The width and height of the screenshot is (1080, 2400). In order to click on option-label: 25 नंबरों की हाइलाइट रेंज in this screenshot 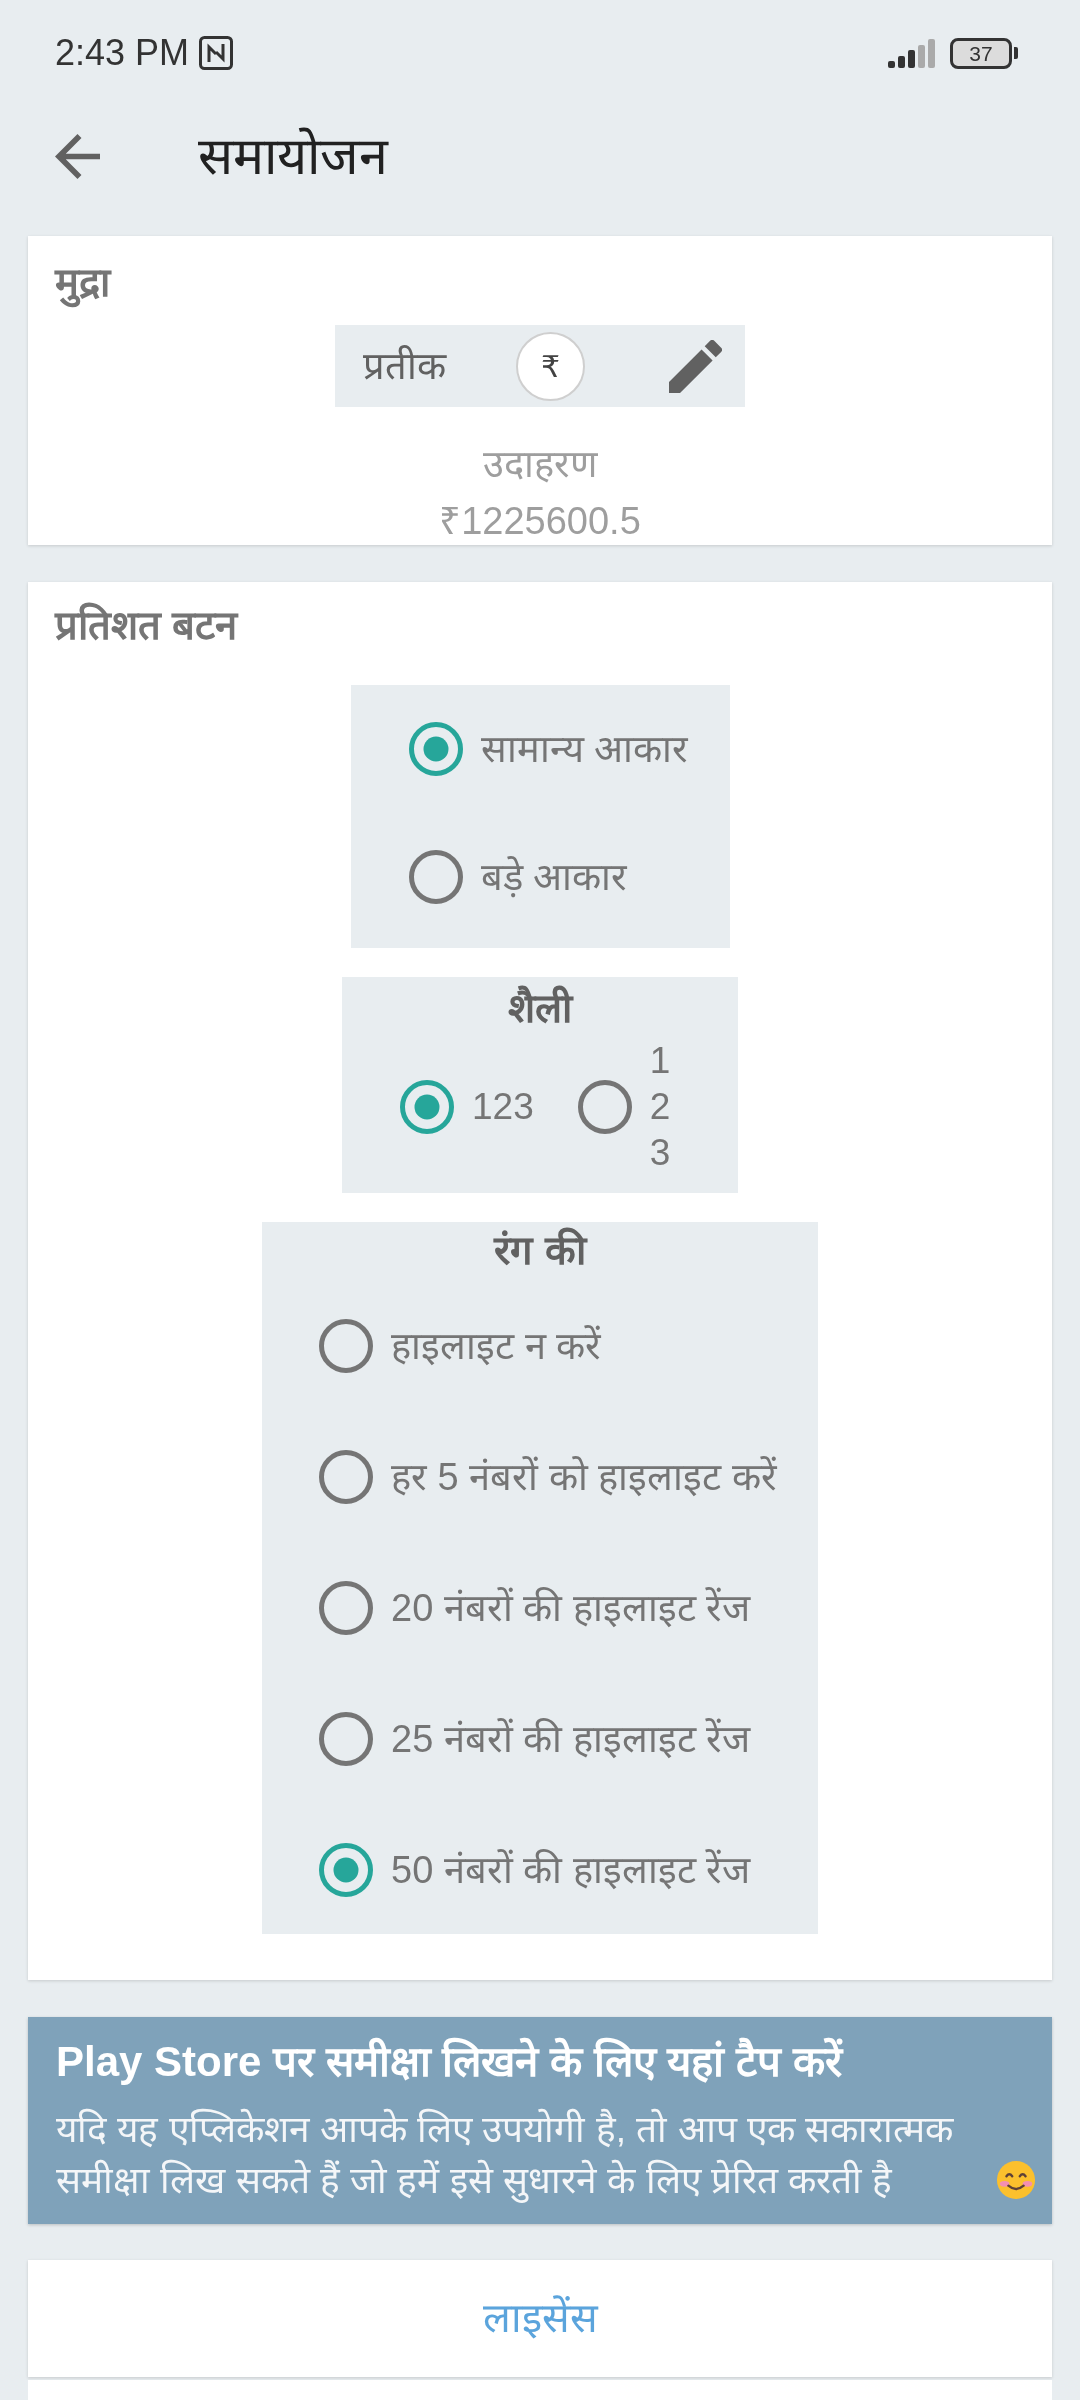, I will do `click(571, 1738)`.